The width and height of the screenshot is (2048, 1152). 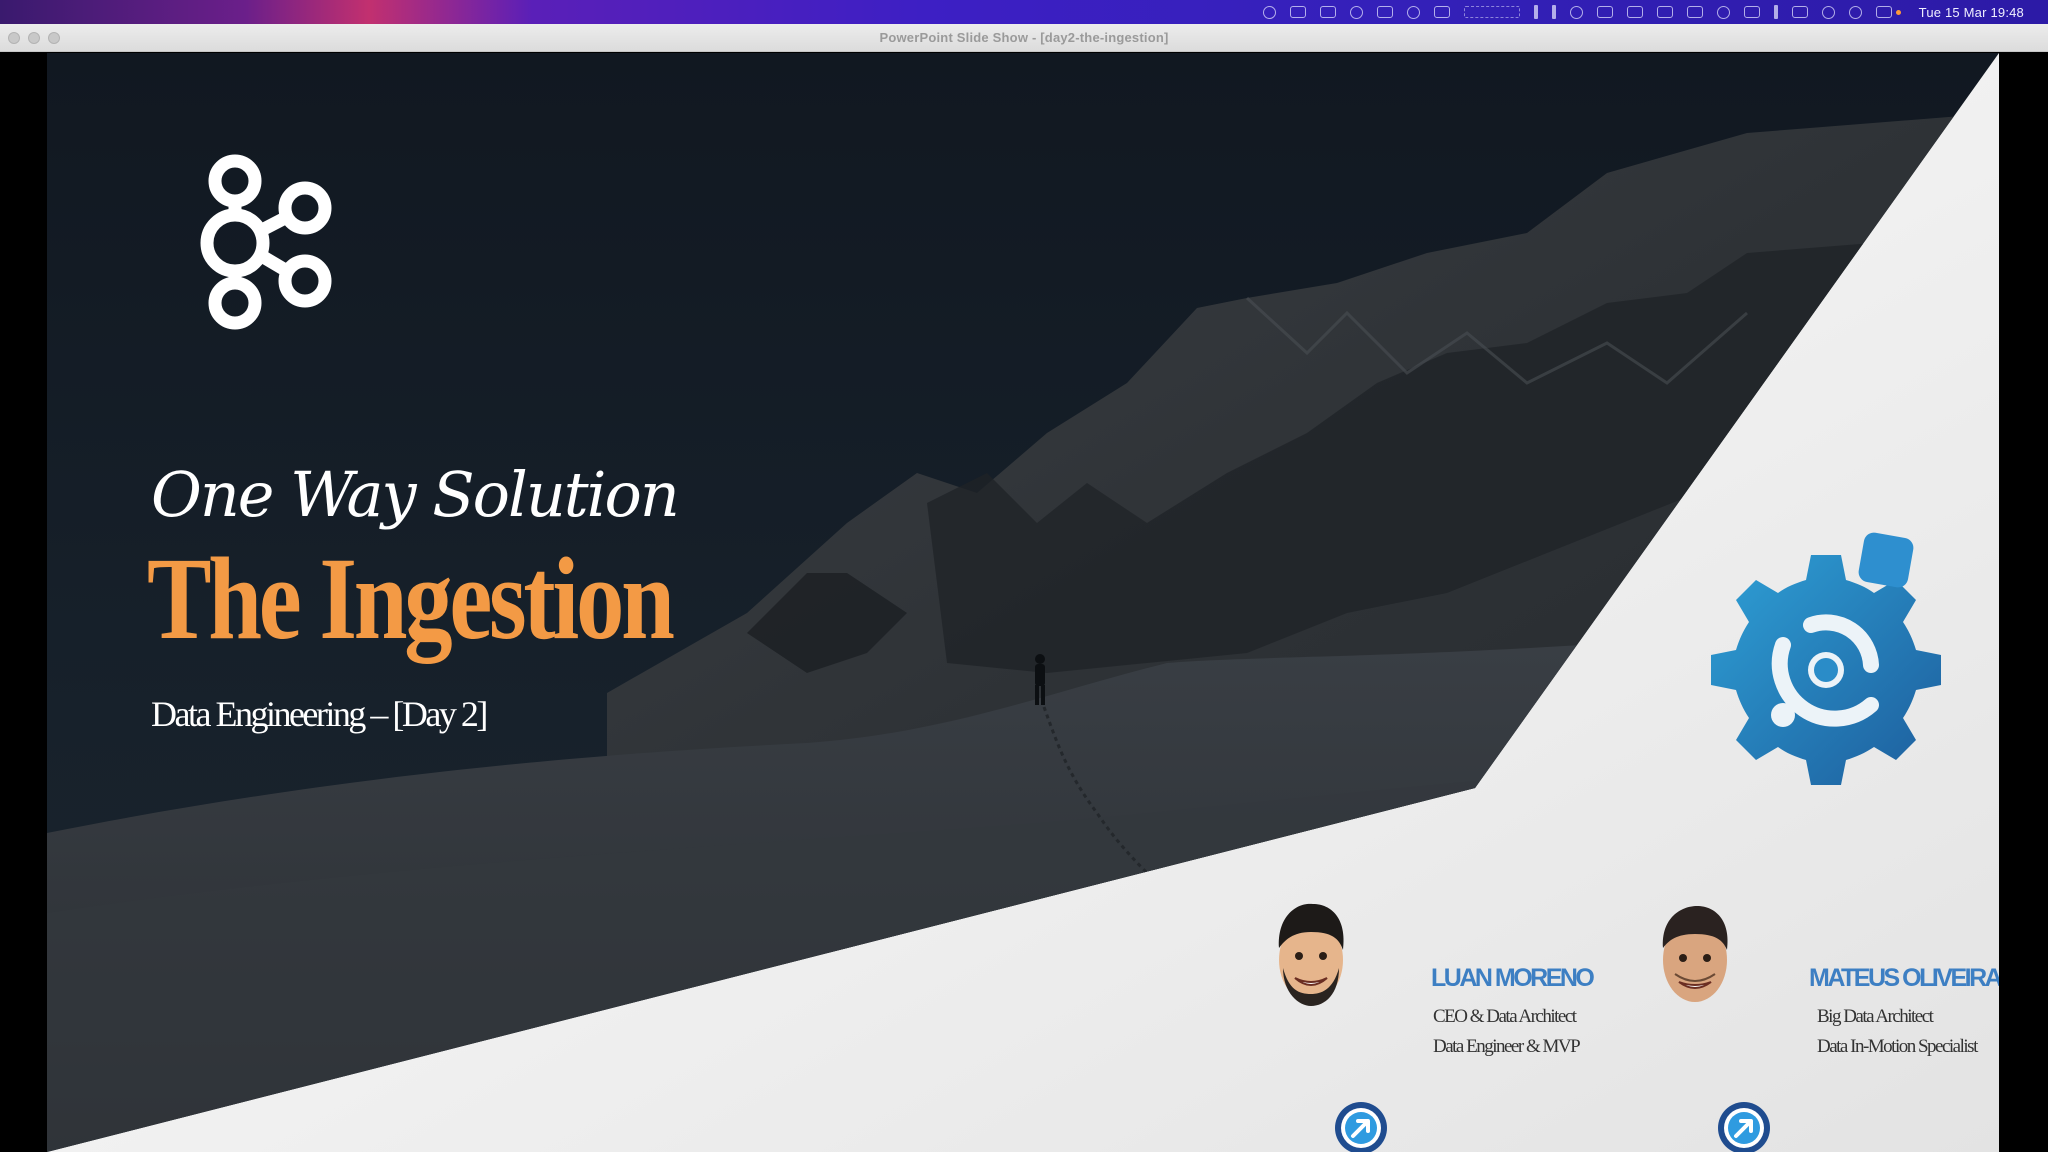 What do you see at coordinates (1491, 12) in the screenshot?
I see `cpu-graph-icon` at bounding box center [1491, 12].